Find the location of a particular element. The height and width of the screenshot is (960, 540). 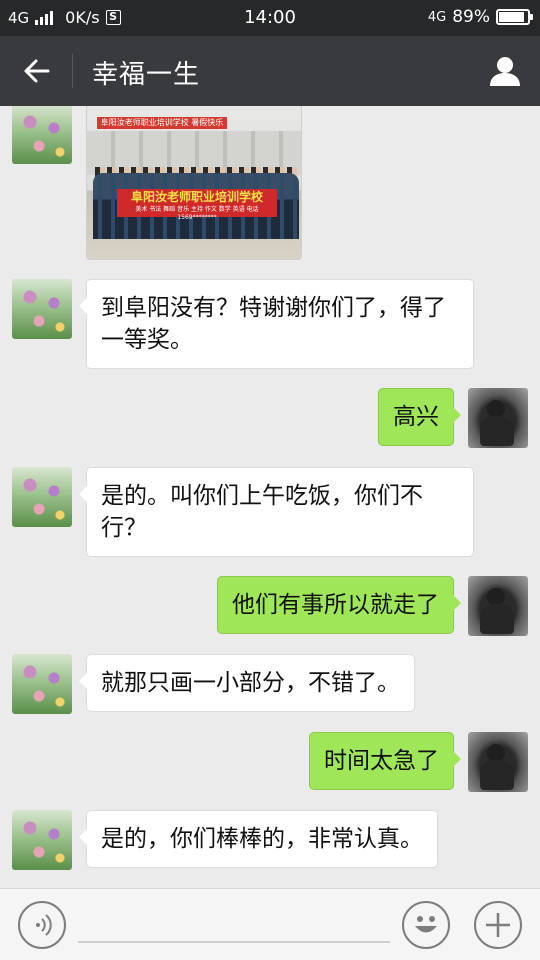

battery-percent: 89% is located at coordinates (471, 17).